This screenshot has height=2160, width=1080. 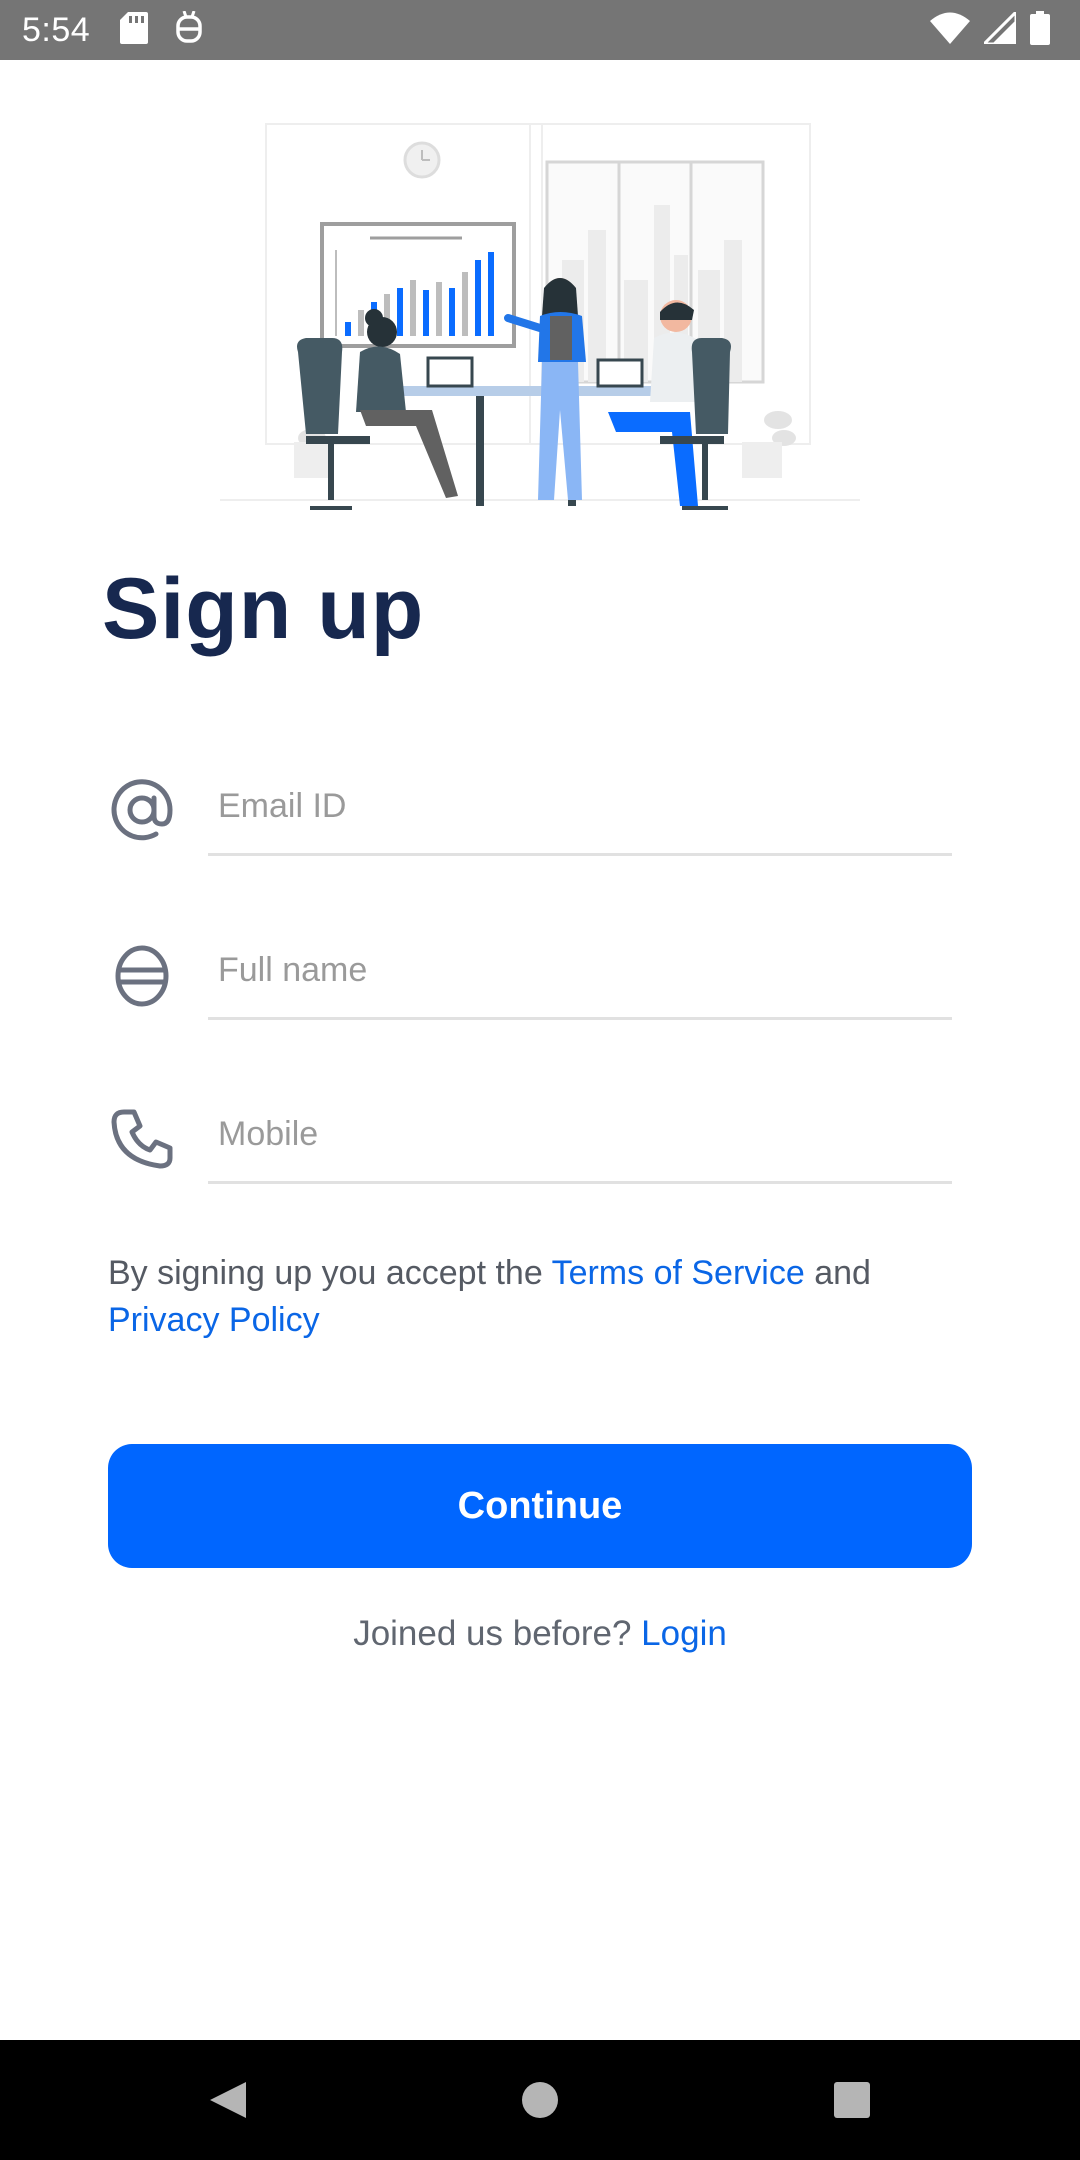 What do you see at coordinates (580, 972) in the screenshot?
I see `full-name-input` at bounding box center [580, 972].